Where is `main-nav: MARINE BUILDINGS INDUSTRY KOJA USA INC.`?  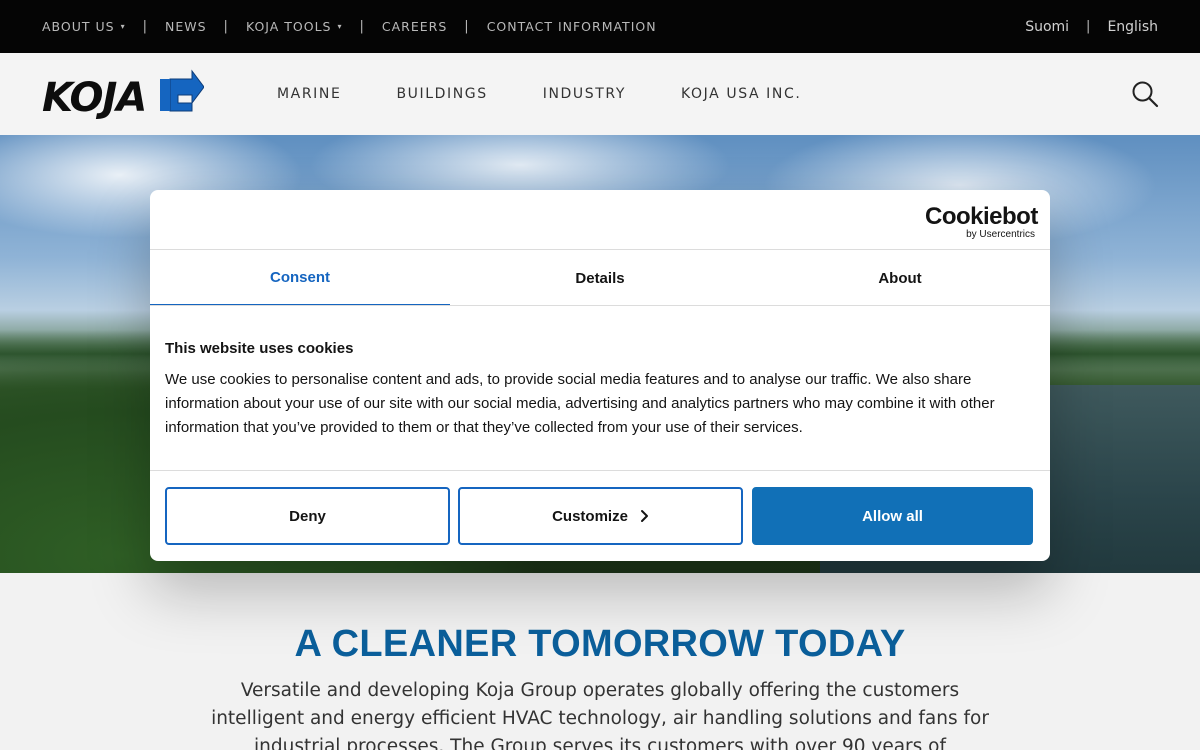
main-nav: MARINE BUILDINGS INDUSTRY KOJA USA INC. is located at coordinates (566, 94).